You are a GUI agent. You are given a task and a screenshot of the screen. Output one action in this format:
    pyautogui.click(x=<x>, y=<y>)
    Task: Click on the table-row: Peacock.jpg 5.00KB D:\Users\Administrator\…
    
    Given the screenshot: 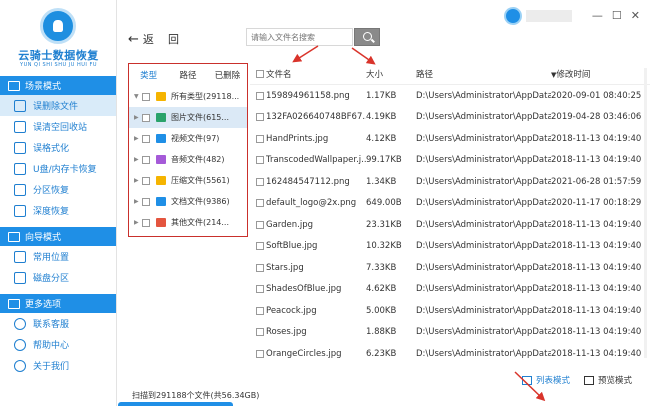 What is the action you would take?
    pyautogui.click(x=450, y=311)
    